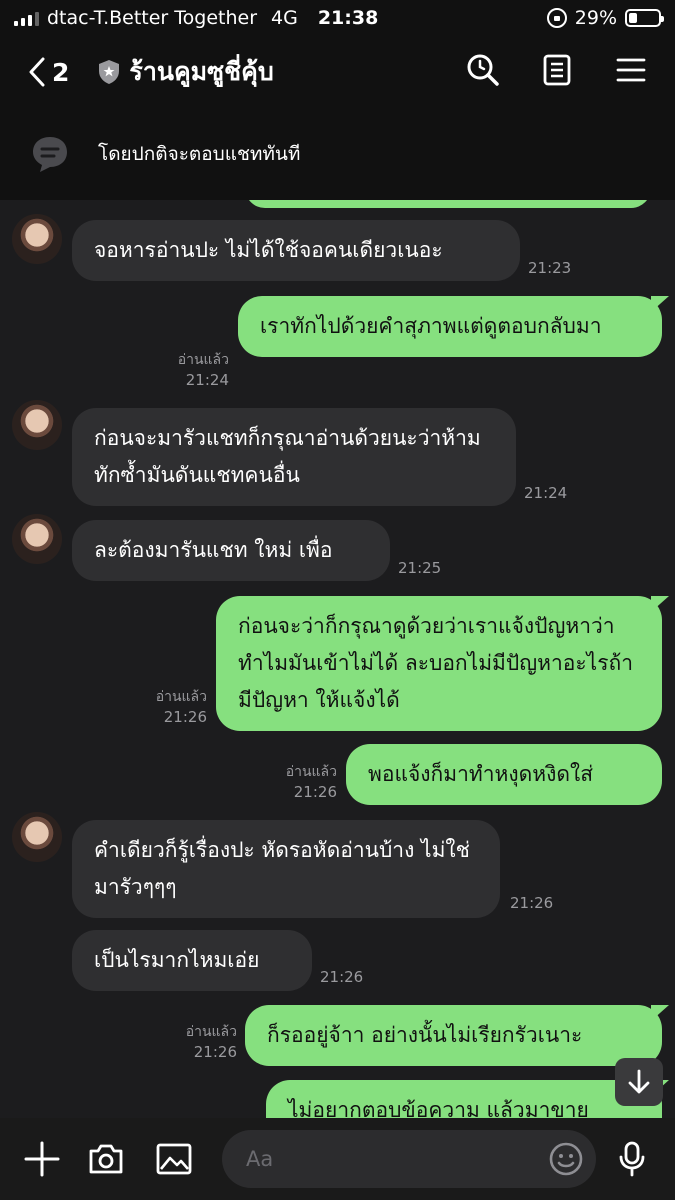 The width and height of the screenshot is (675, 1200). I want to click on clock: 21:38, so click(348, 18).